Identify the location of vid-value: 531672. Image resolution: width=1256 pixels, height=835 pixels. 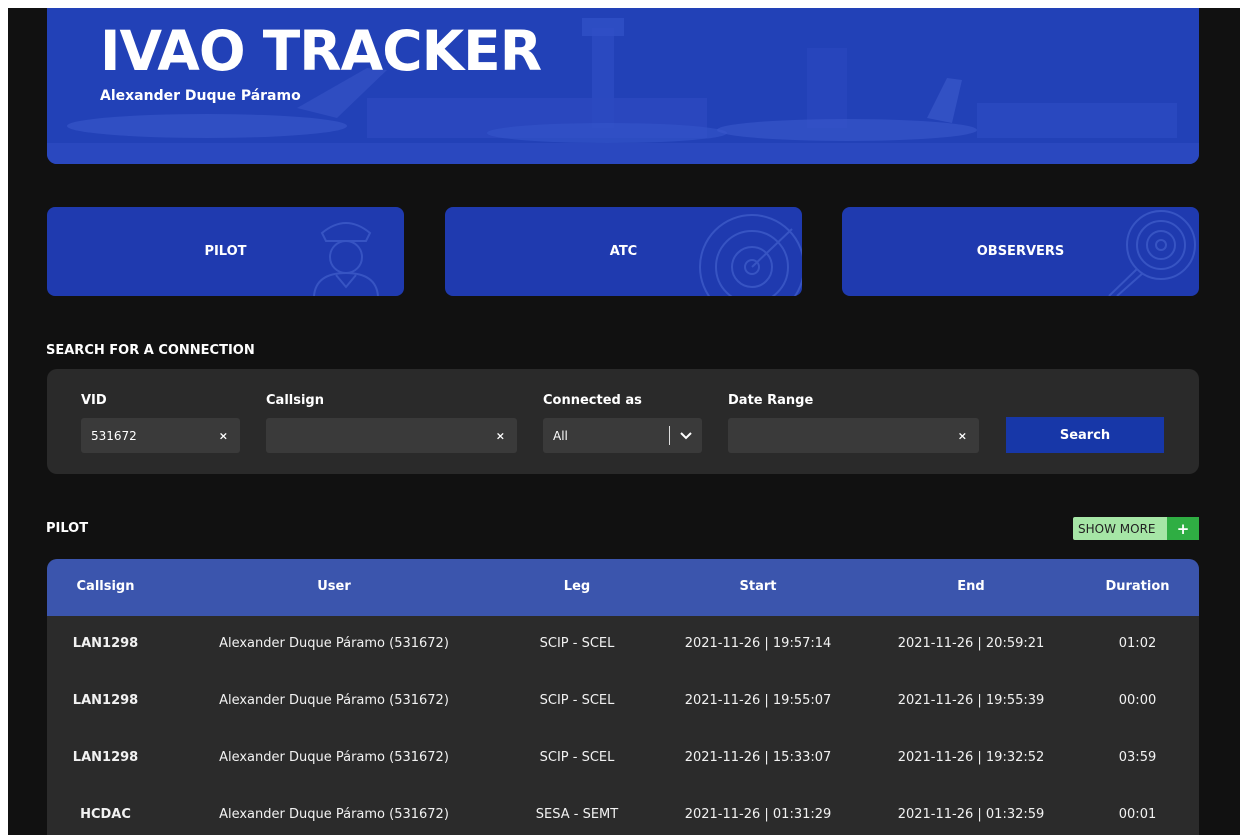
(114, 435).